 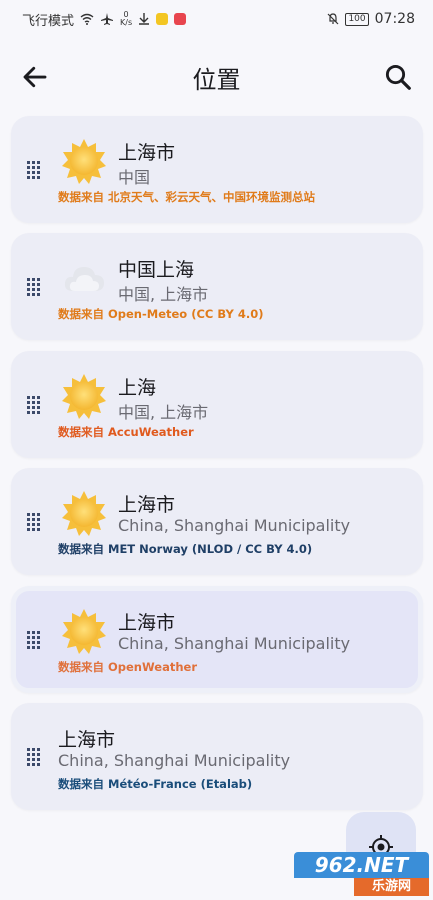 I want to click on app-bar: 位置, so click(x=216, y=78).